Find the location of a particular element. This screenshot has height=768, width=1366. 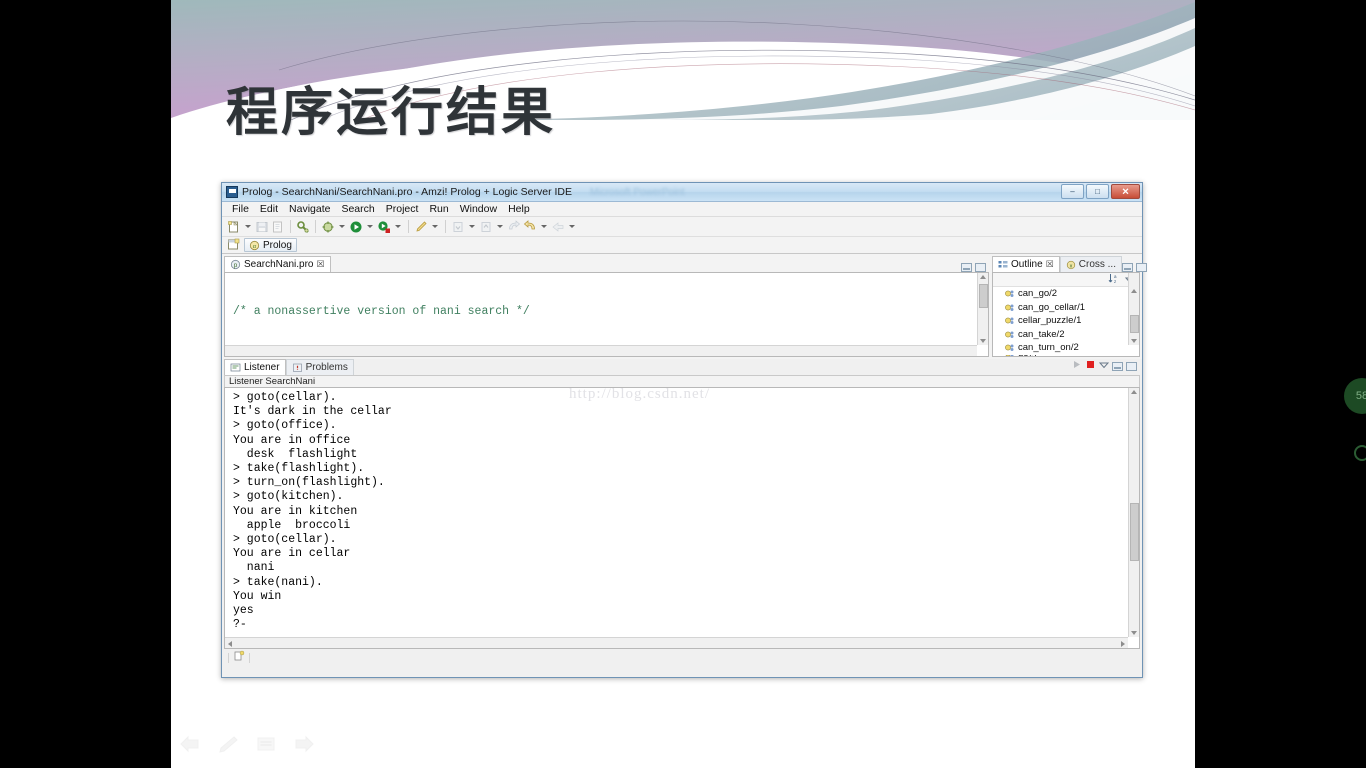

tab-listener: Listener is located at coordinates (255, 367).